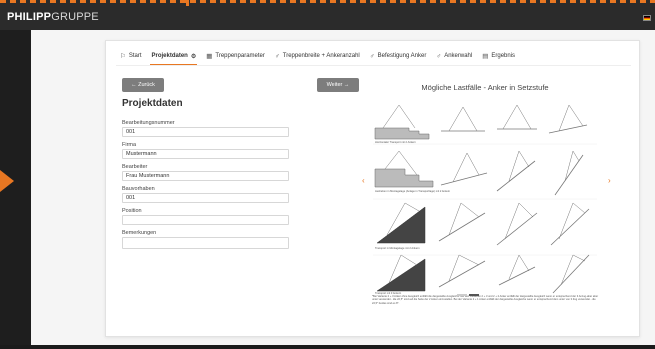 The image size is (655, 349). Describe the element at coordinates (395, 142) in the screenshot. I see `caption-row-1: Horizontaler Transport mit 2 Ankern` at that location.